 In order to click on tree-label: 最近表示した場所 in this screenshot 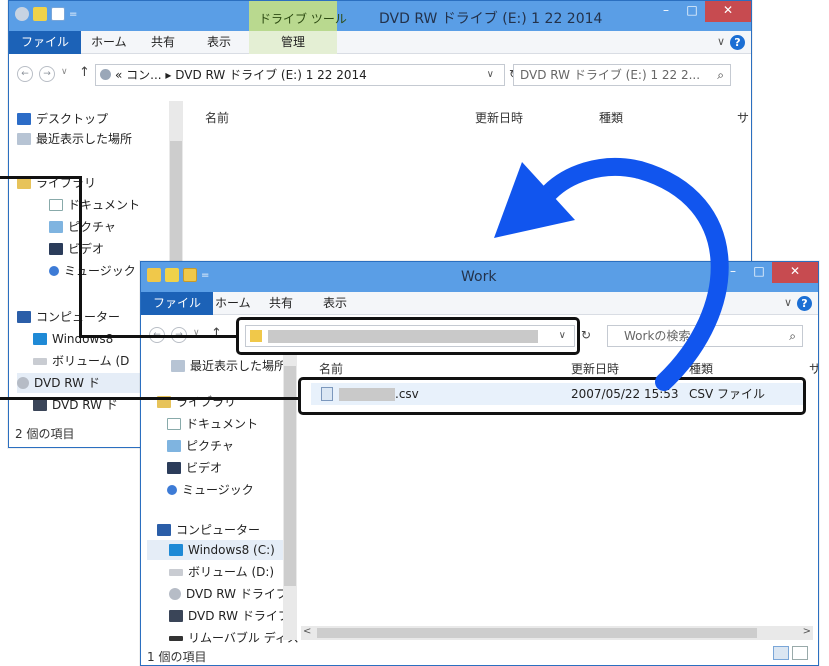, I will do `click(84, 139)`.